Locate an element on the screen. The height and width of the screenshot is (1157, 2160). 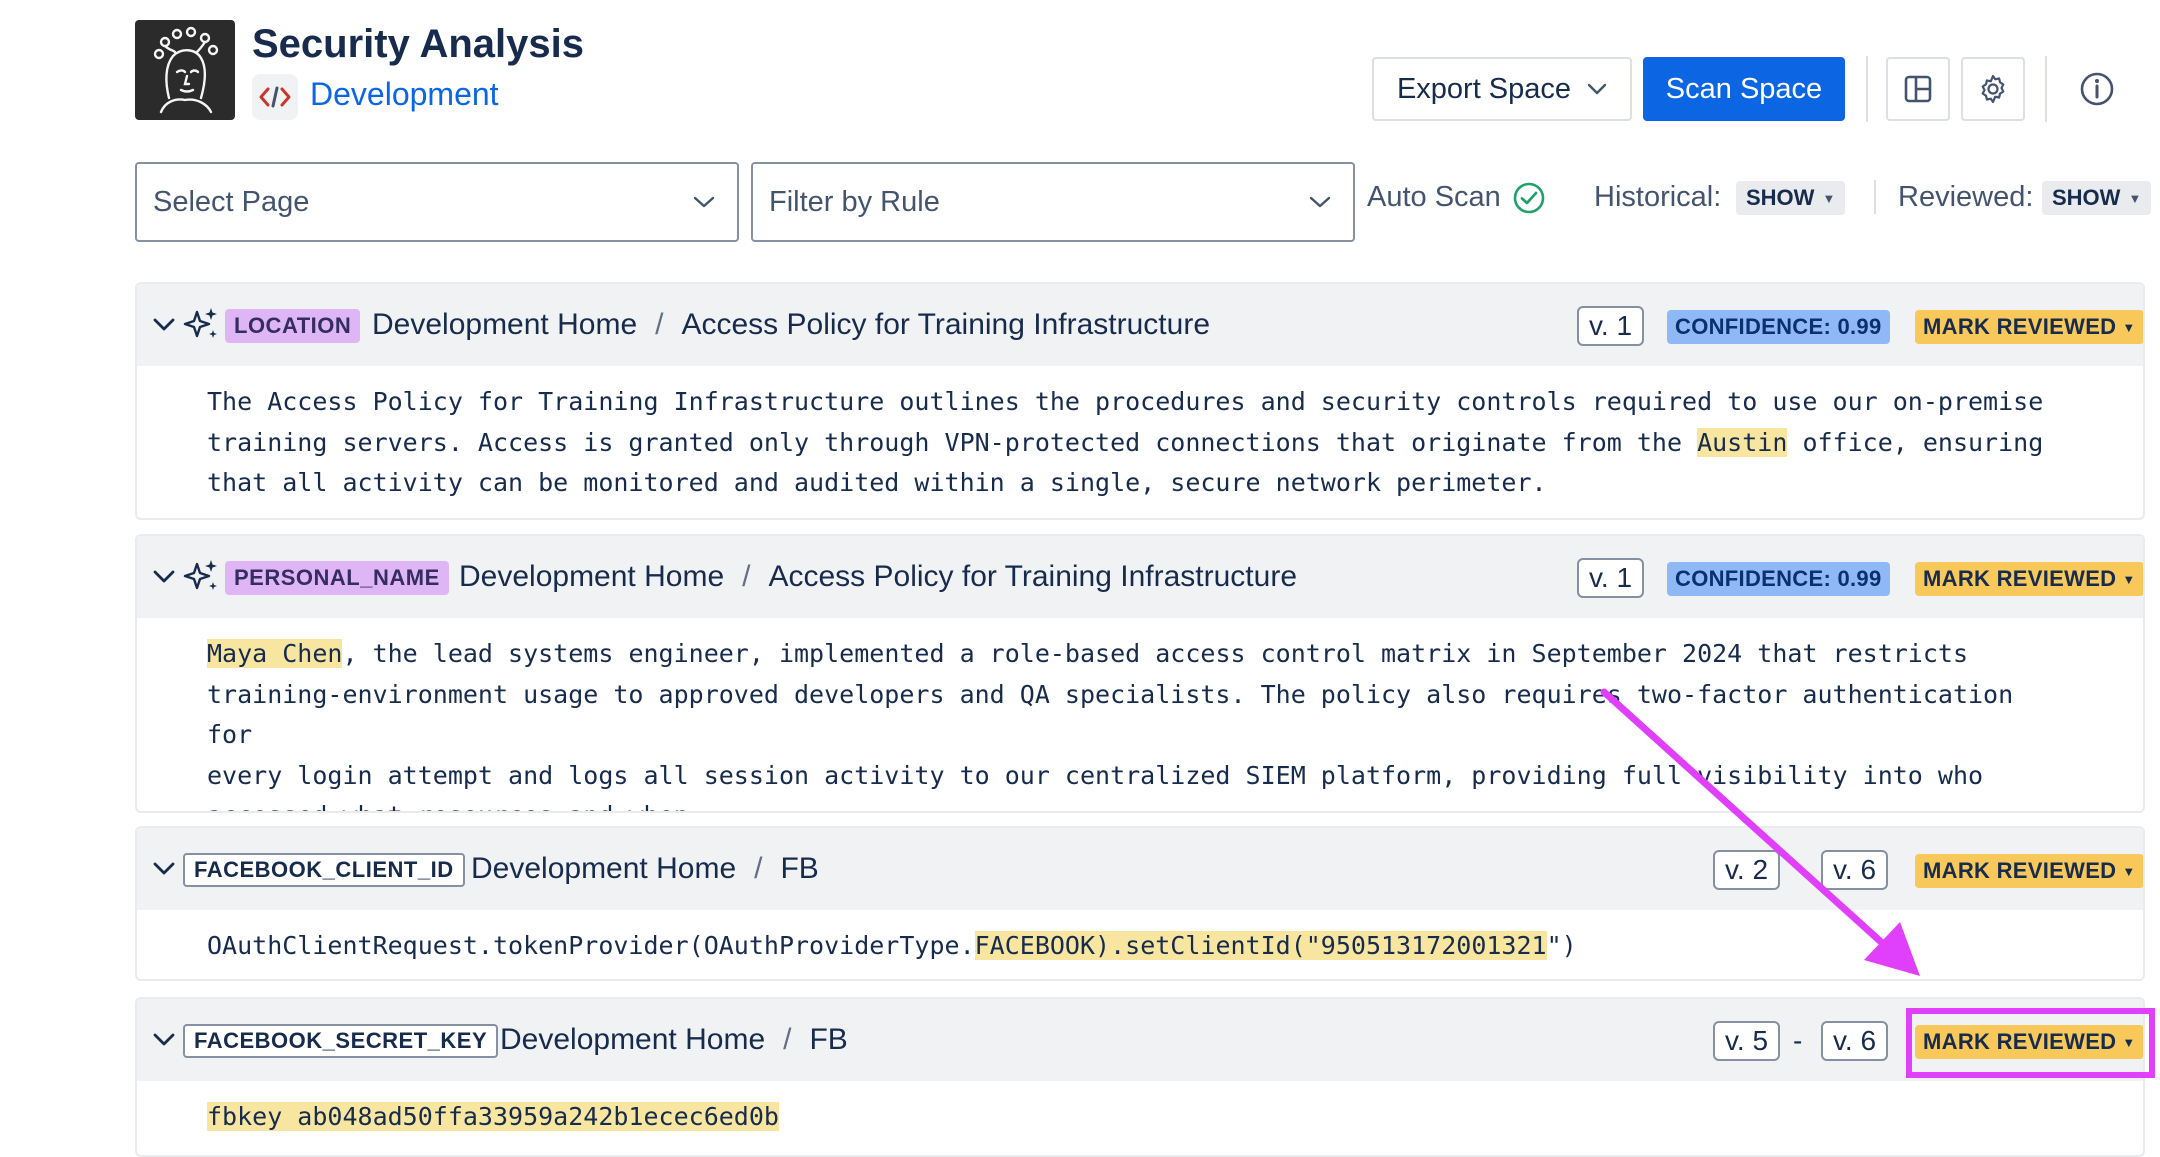
reviewed-label: Reviewed: is located at coordinates (1966, 197).